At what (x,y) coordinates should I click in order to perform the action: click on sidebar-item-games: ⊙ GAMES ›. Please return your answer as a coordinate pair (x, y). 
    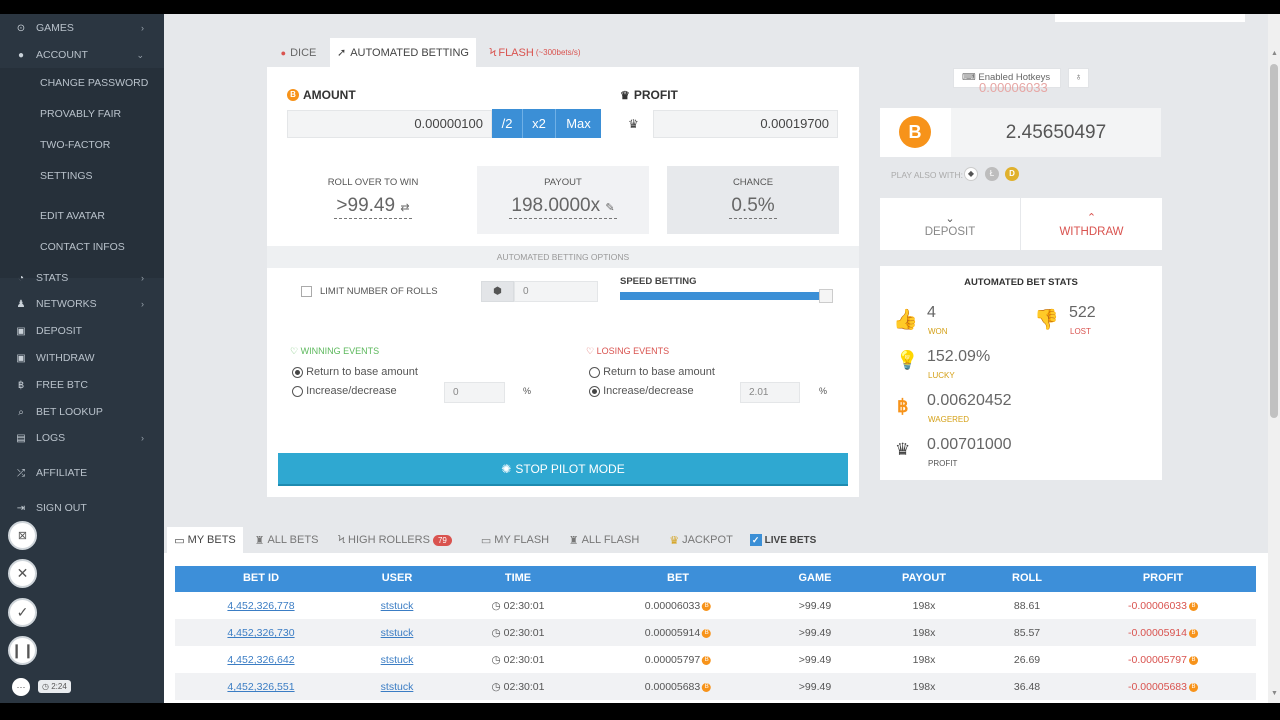
    Looking at the image, I should click on (82, 28).